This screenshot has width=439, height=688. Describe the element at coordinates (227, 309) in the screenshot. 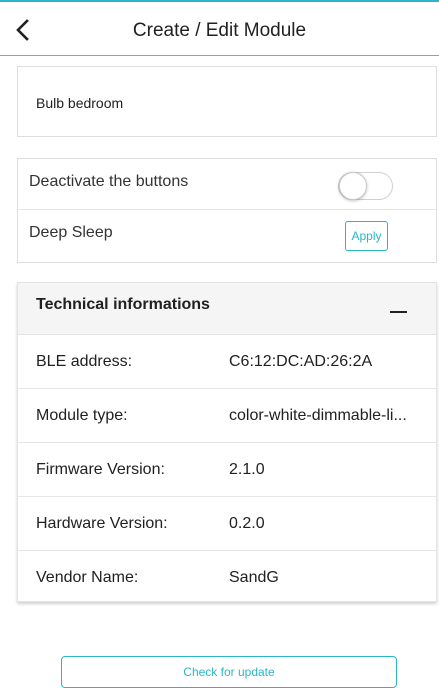

I see `technical-info-header: Technical informations` at that location.